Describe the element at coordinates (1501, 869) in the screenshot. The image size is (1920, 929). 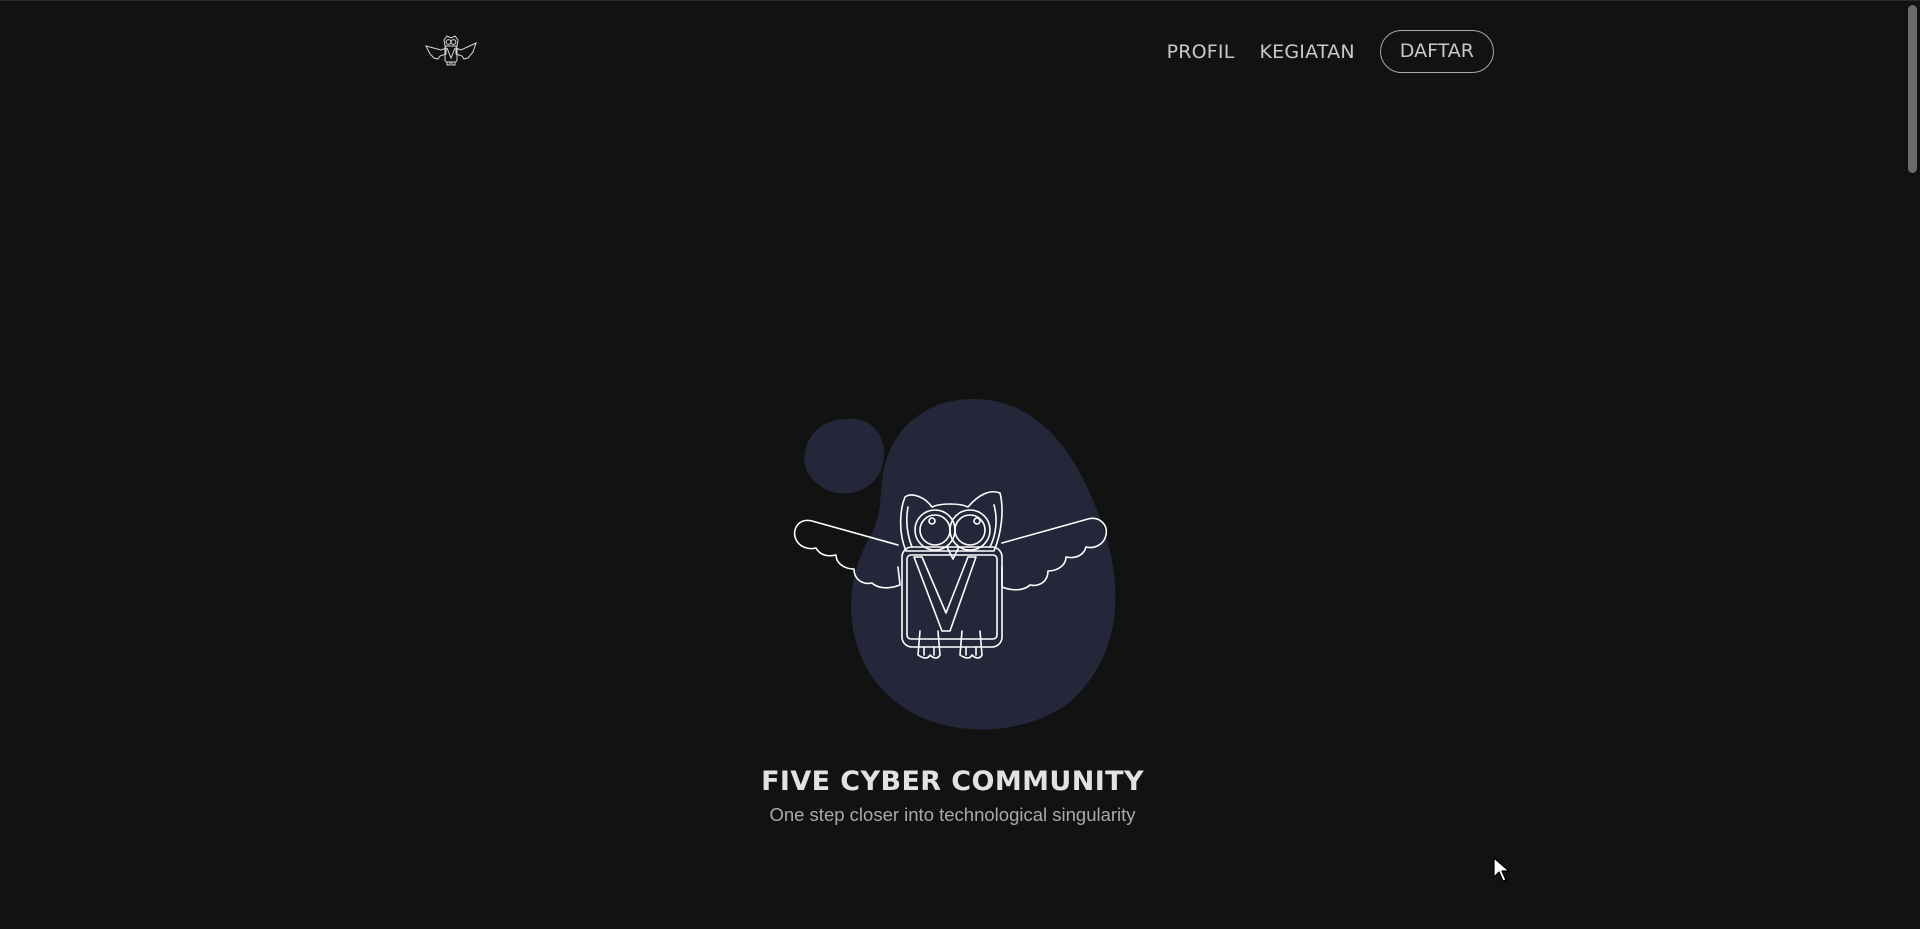
I see `mouse-cursor-icon` at that location.